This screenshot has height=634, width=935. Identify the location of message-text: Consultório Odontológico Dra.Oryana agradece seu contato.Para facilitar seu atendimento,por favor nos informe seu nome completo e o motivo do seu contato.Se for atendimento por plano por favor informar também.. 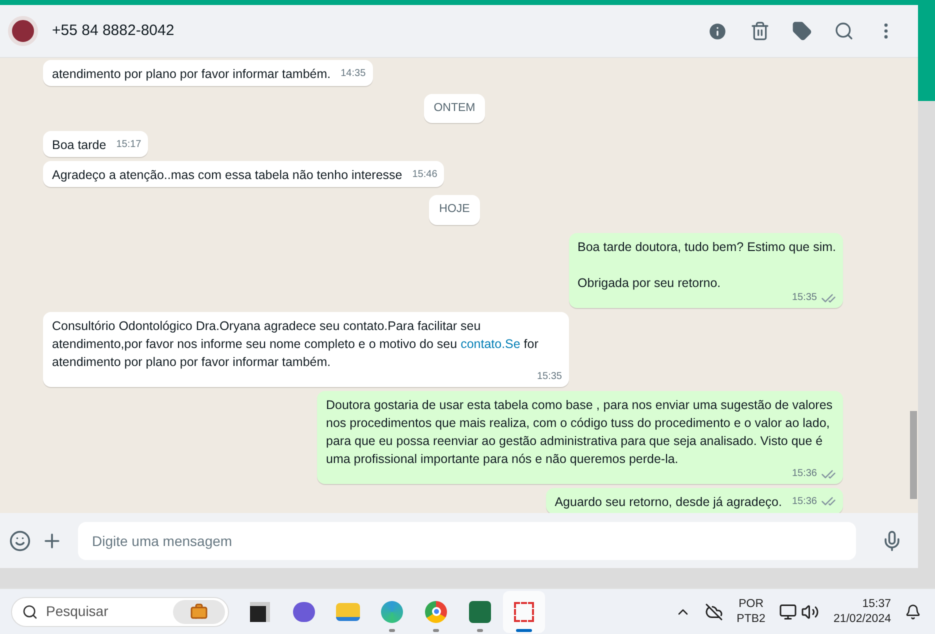
(296, 344).